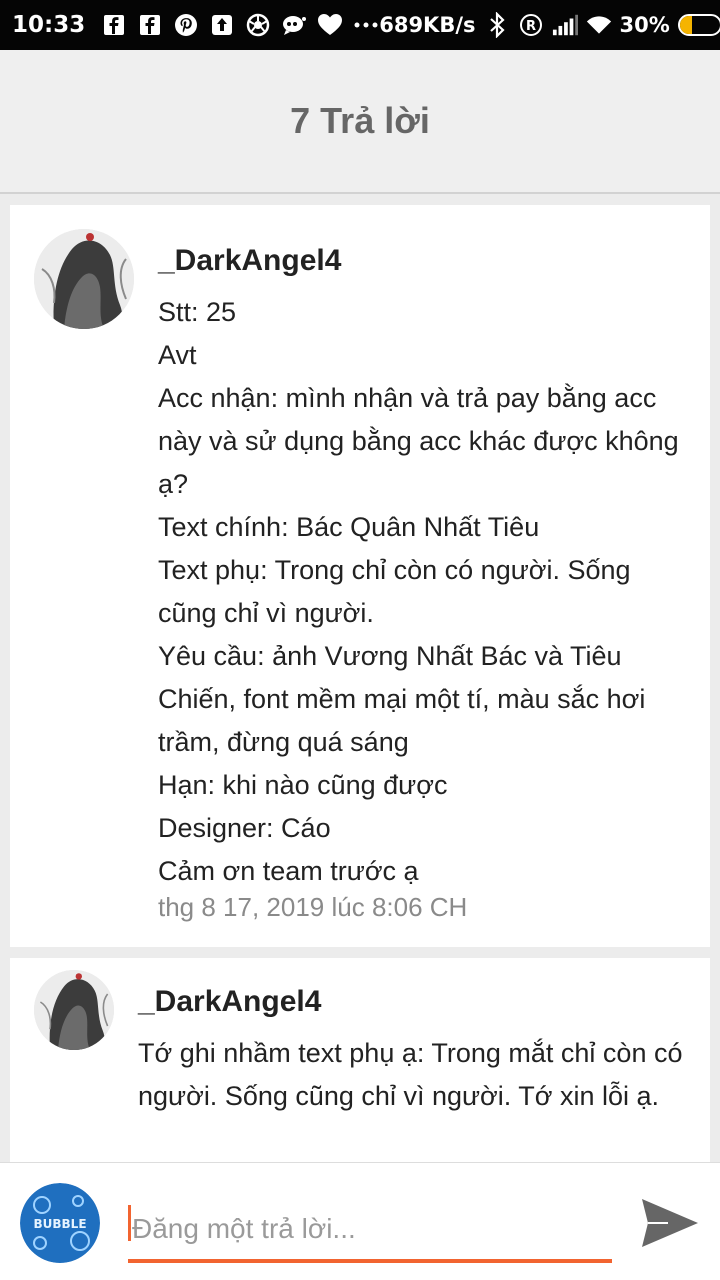  I want to click on reply-input, so click(370, 1231).